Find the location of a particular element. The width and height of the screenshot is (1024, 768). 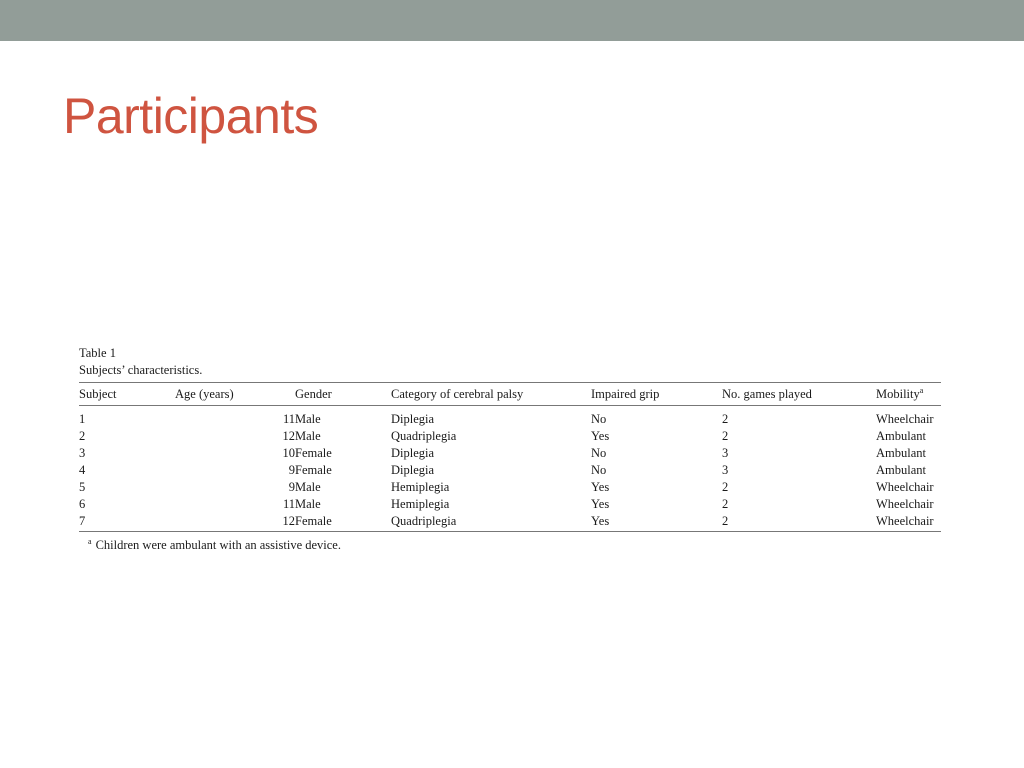

table-row: 2 12 Male Quadriplegia Yes 2 Ambulant is located at coordinates (510, 436).